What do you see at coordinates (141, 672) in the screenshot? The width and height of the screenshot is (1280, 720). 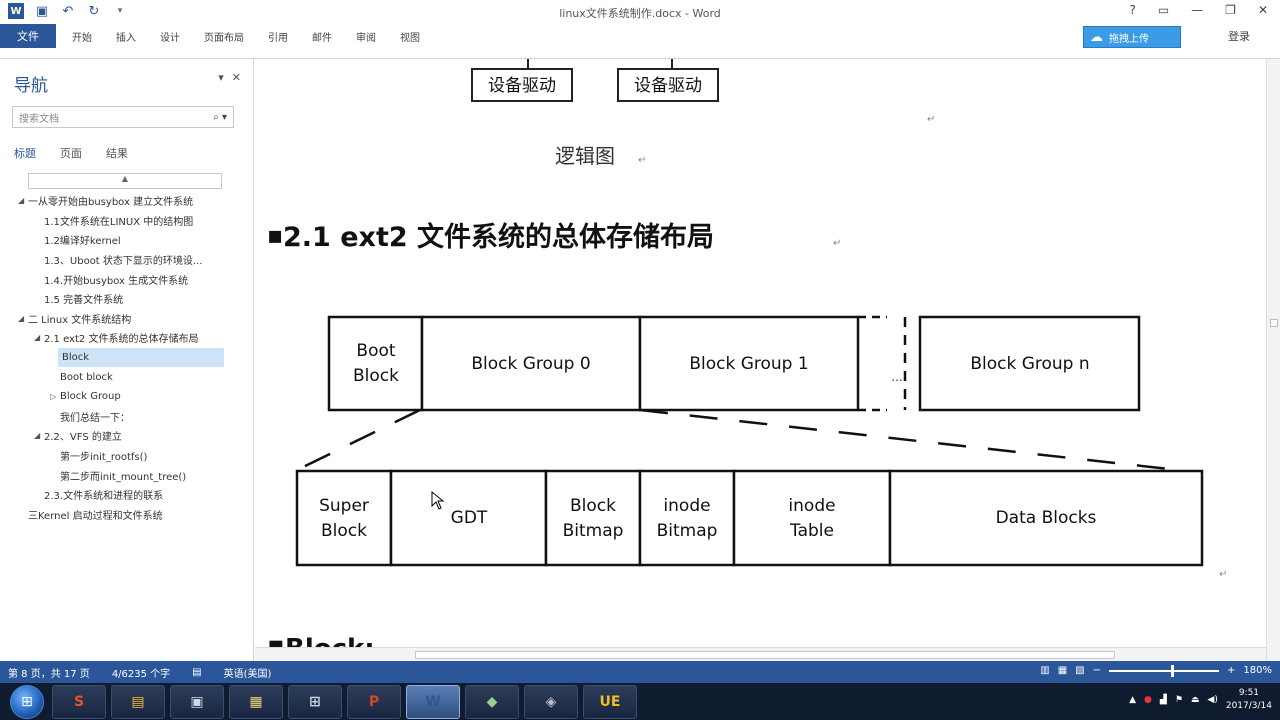 I see `word-count: 4/6235 个字` at bounding box center [141, 672].